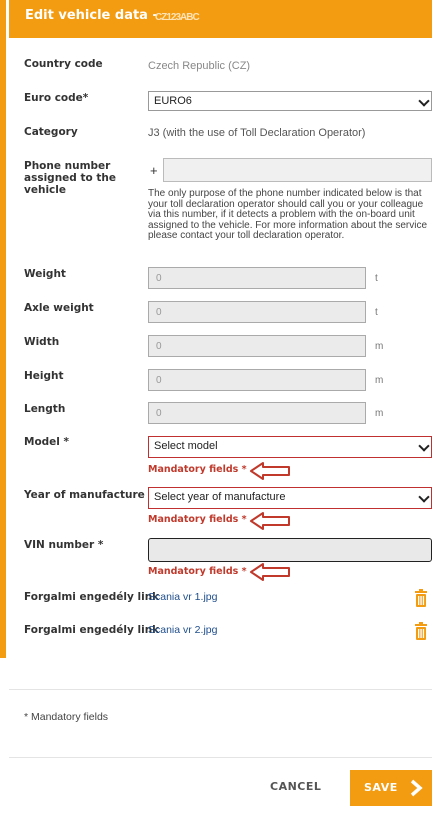 Image resolution: width=432 pixels, height=822 pixels. Describe the element at coordinates (182, 597) in the screenshot. I see `file-link-1: Scania vr 1.jpg` at that location.